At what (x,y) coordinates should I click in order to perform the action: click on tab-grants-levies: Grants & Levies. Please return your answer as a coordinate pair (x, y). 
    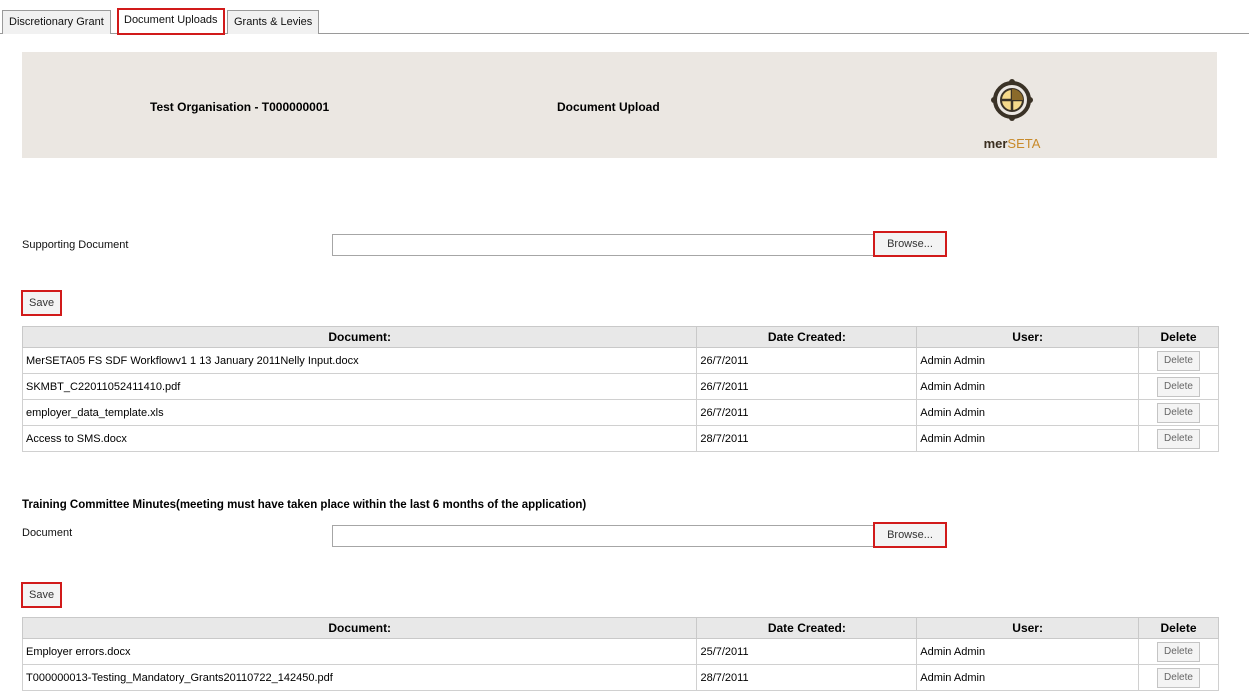
    Looking at the image, I should click on (273, 22).